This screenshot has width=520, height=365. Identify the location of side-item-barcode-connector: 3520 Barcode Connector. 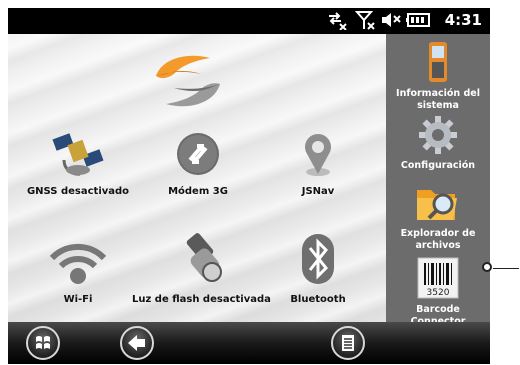
(438, 292).